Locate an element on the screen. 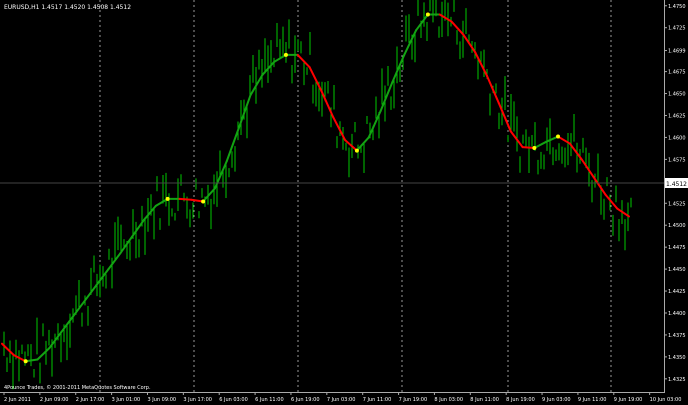 The width and height of the screenshot is (688, 405). y-tick-label: 1.4425 is located at coordinates (677, 292).